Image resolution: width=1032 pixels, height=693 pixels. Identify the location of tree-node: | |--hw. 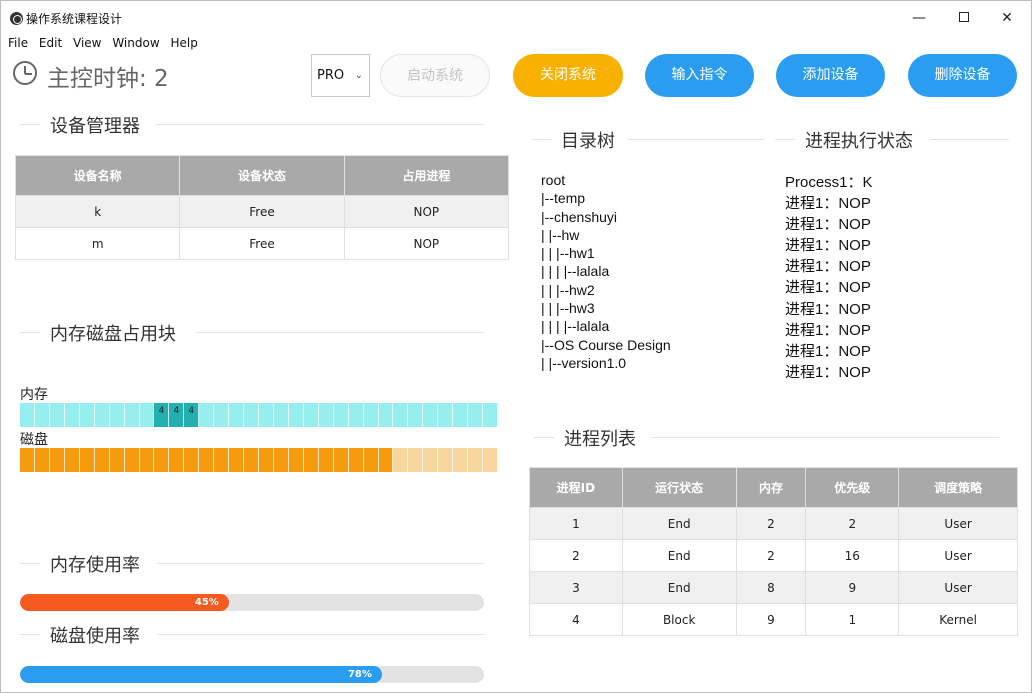
(606, 235).